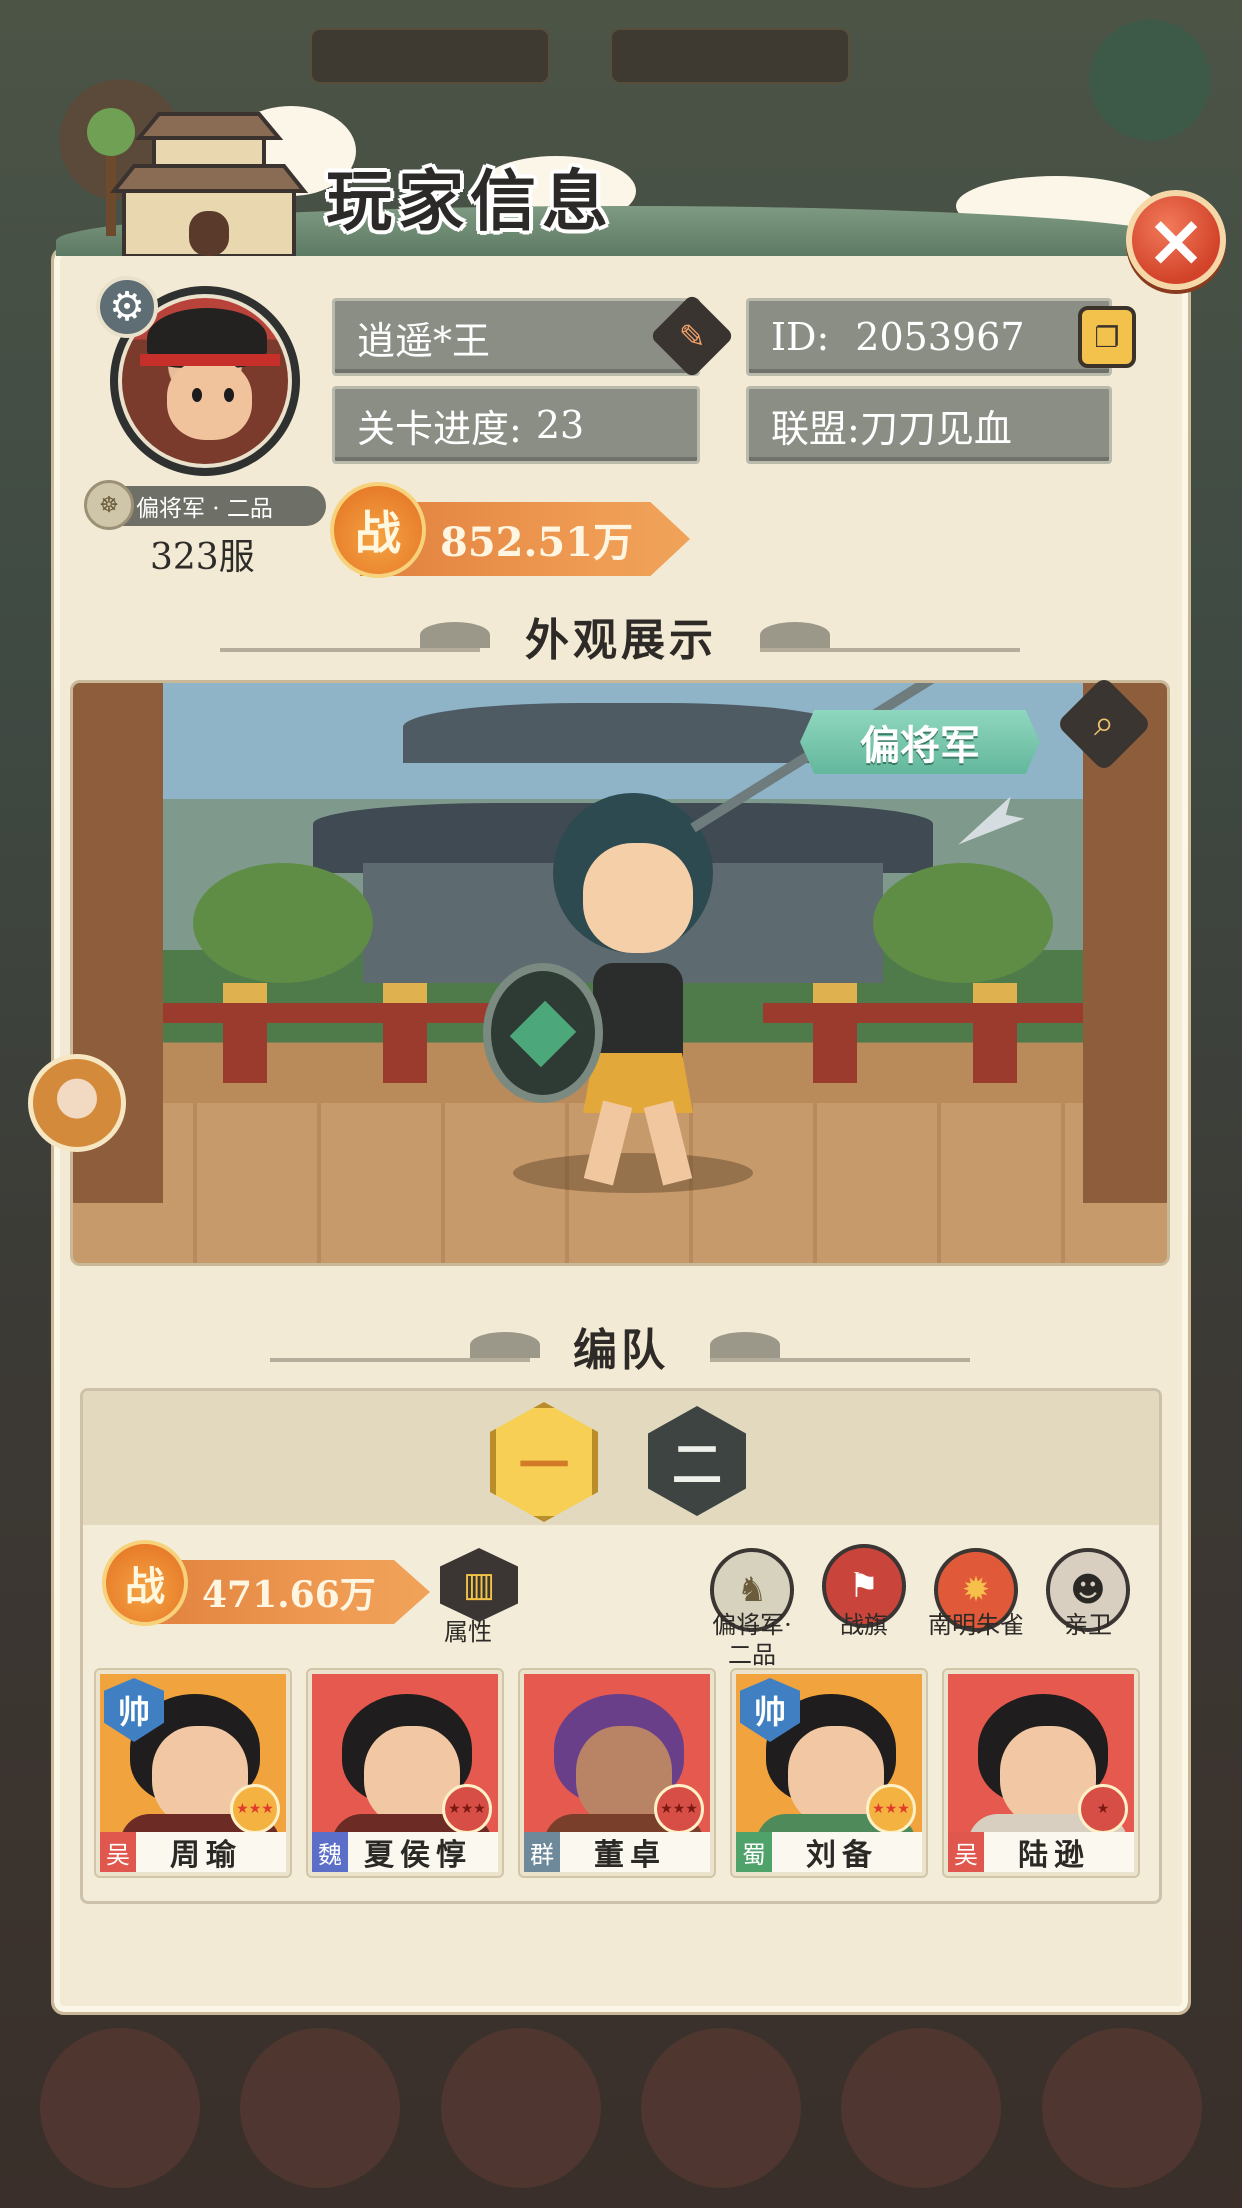 This screenshot has height=2208, width=1242. I want to click on background-bottom-nav, so click(621, 2108).